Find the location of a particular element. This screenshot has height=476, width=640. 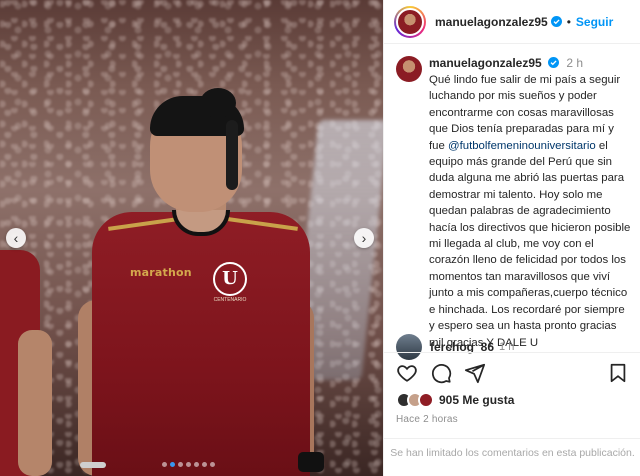

likes-count: 905 Me gusta is located at coordinates (476, 400).